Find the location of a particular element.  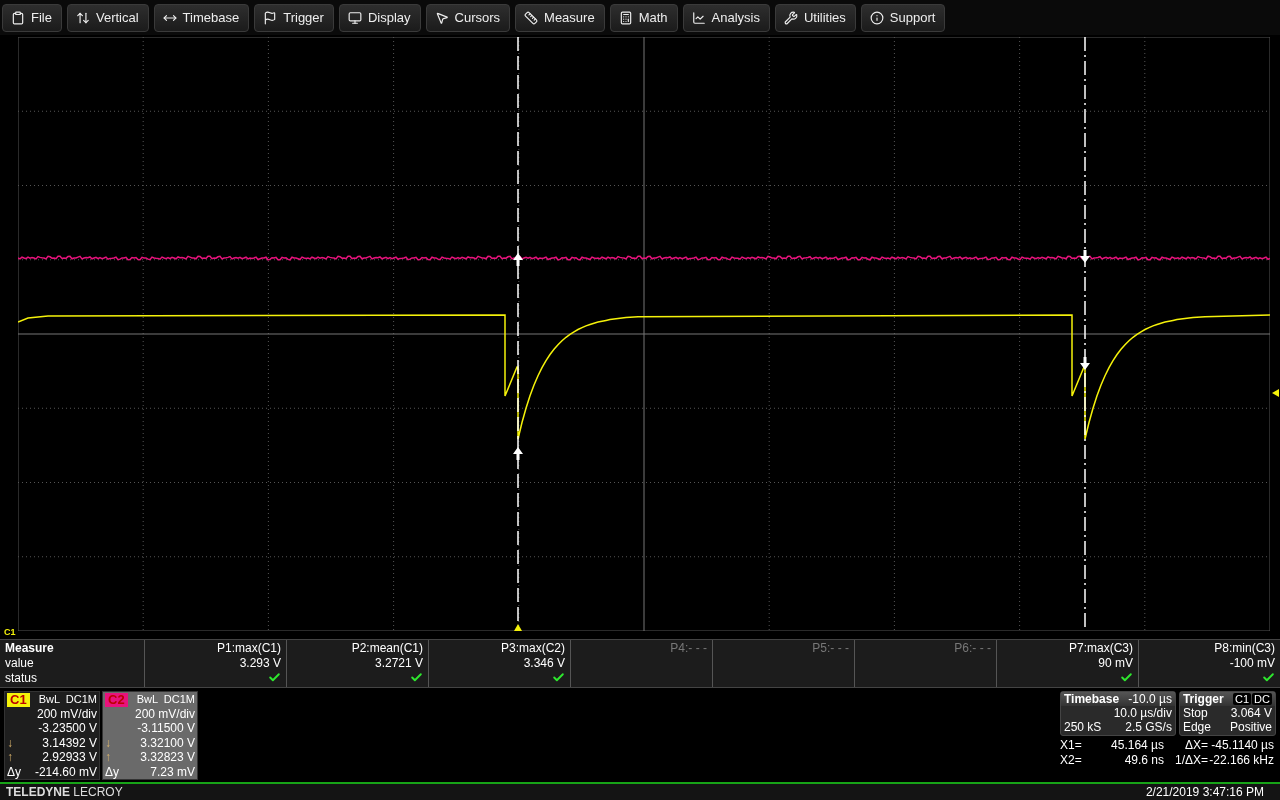

menu-button: File is located at coordinates (32, 17).